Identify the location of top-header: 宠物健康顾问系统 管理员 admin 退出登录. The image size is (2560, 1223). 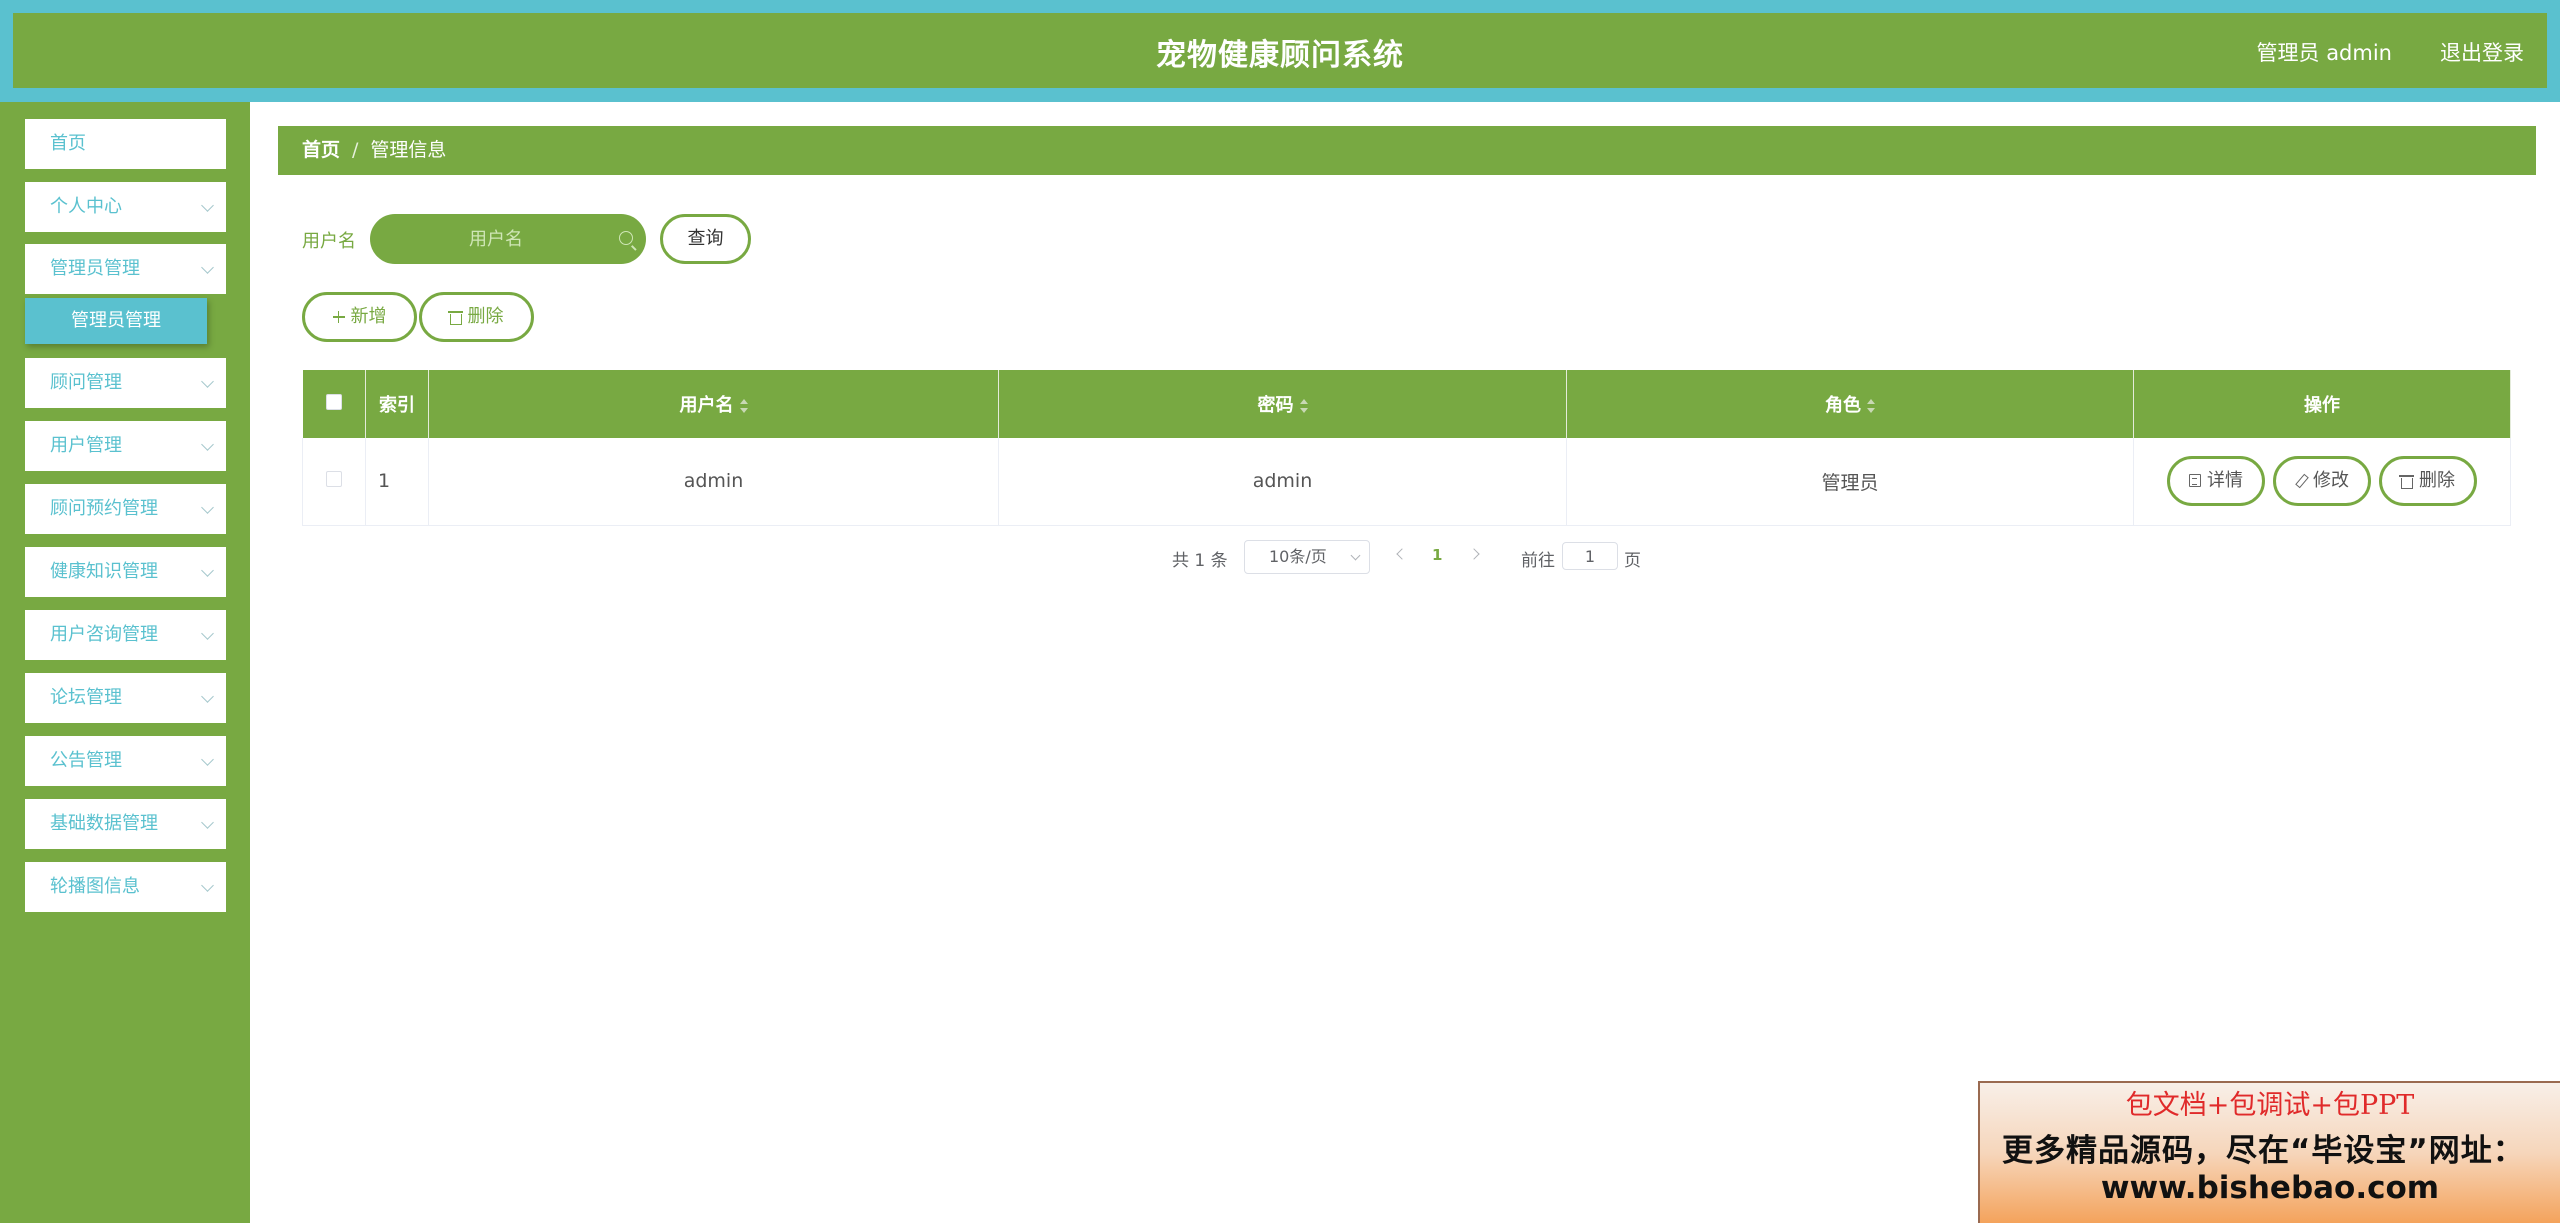
(1280, 51).